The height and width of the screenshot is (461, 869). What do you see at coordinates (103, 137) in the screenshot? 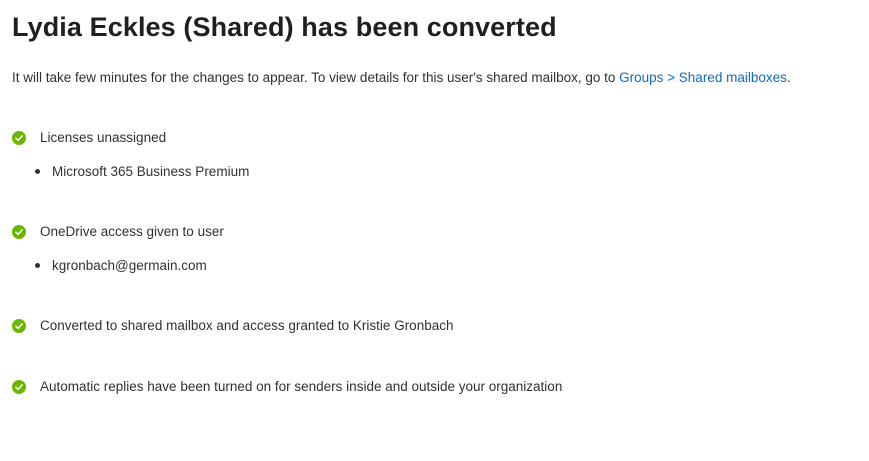
I see `status-label: Licenses unassigned` at bounding box center [103, 137].